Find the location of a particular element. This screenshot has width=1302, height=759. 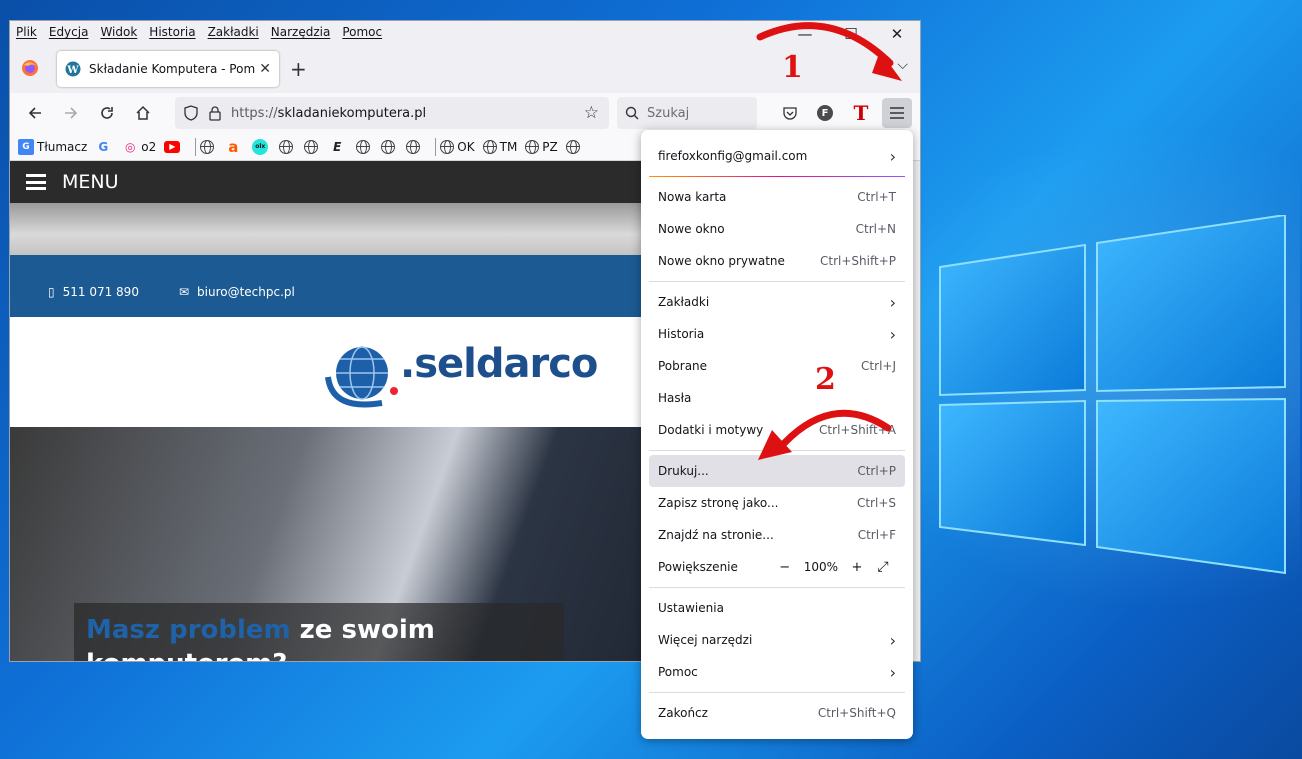

menu-view: Widok is located at coordinates (118, 32).